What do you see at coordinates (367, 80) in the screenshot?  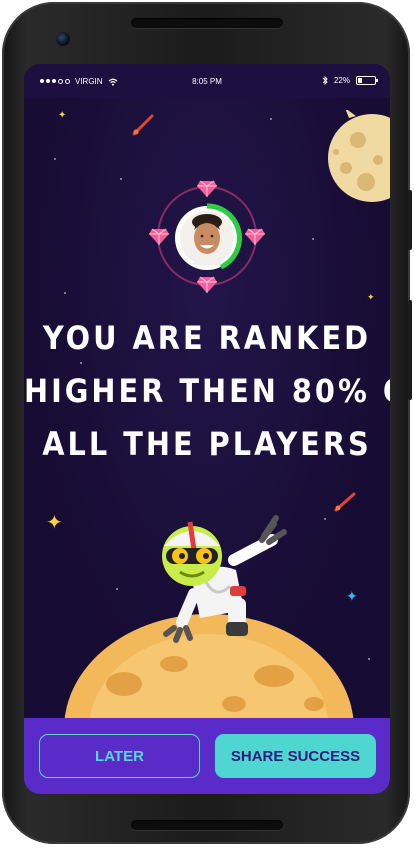 I see `battery-icon` at bounding box center [367, 80].